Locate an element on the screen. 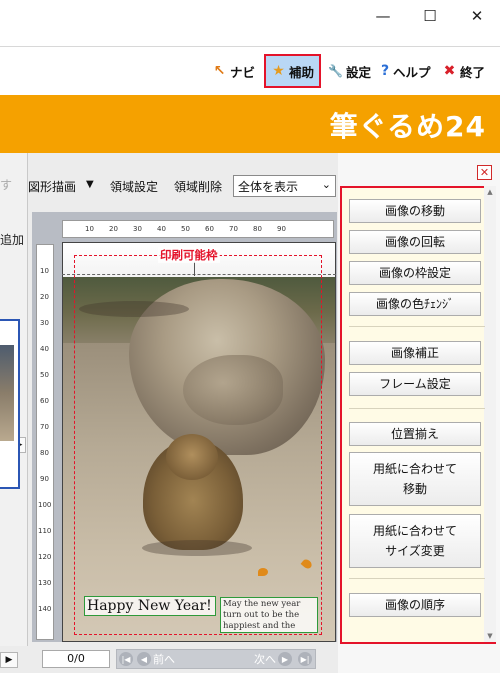  next-page-button: 次へ ▶ is located at coordinates (273, 659).